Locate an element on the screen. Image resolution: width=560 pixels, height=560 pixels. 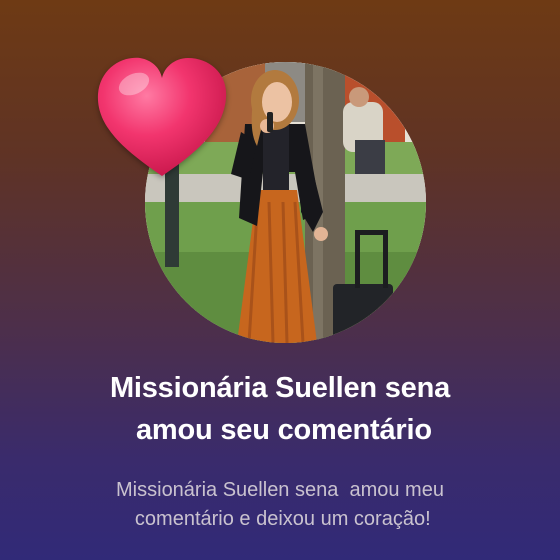
heart-icon is located at coordinates (162, 117).